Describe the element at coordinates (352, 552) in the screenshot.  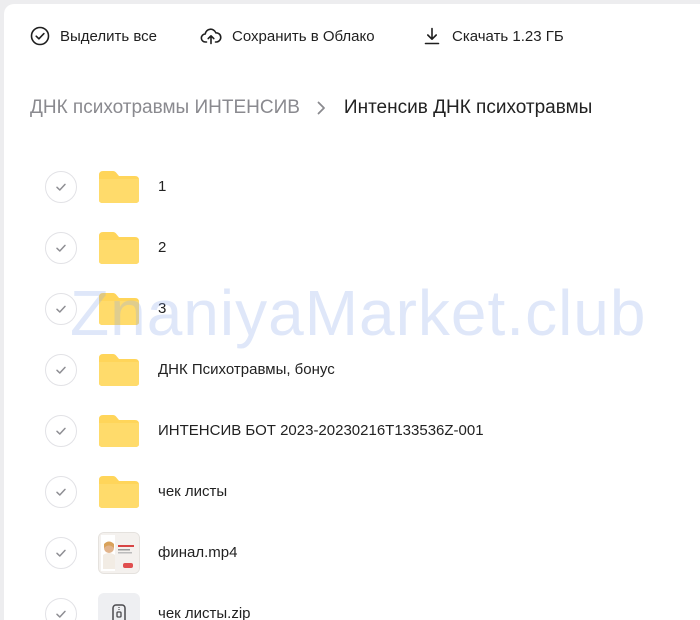
I see `file-row: финал.mp4` at that location.